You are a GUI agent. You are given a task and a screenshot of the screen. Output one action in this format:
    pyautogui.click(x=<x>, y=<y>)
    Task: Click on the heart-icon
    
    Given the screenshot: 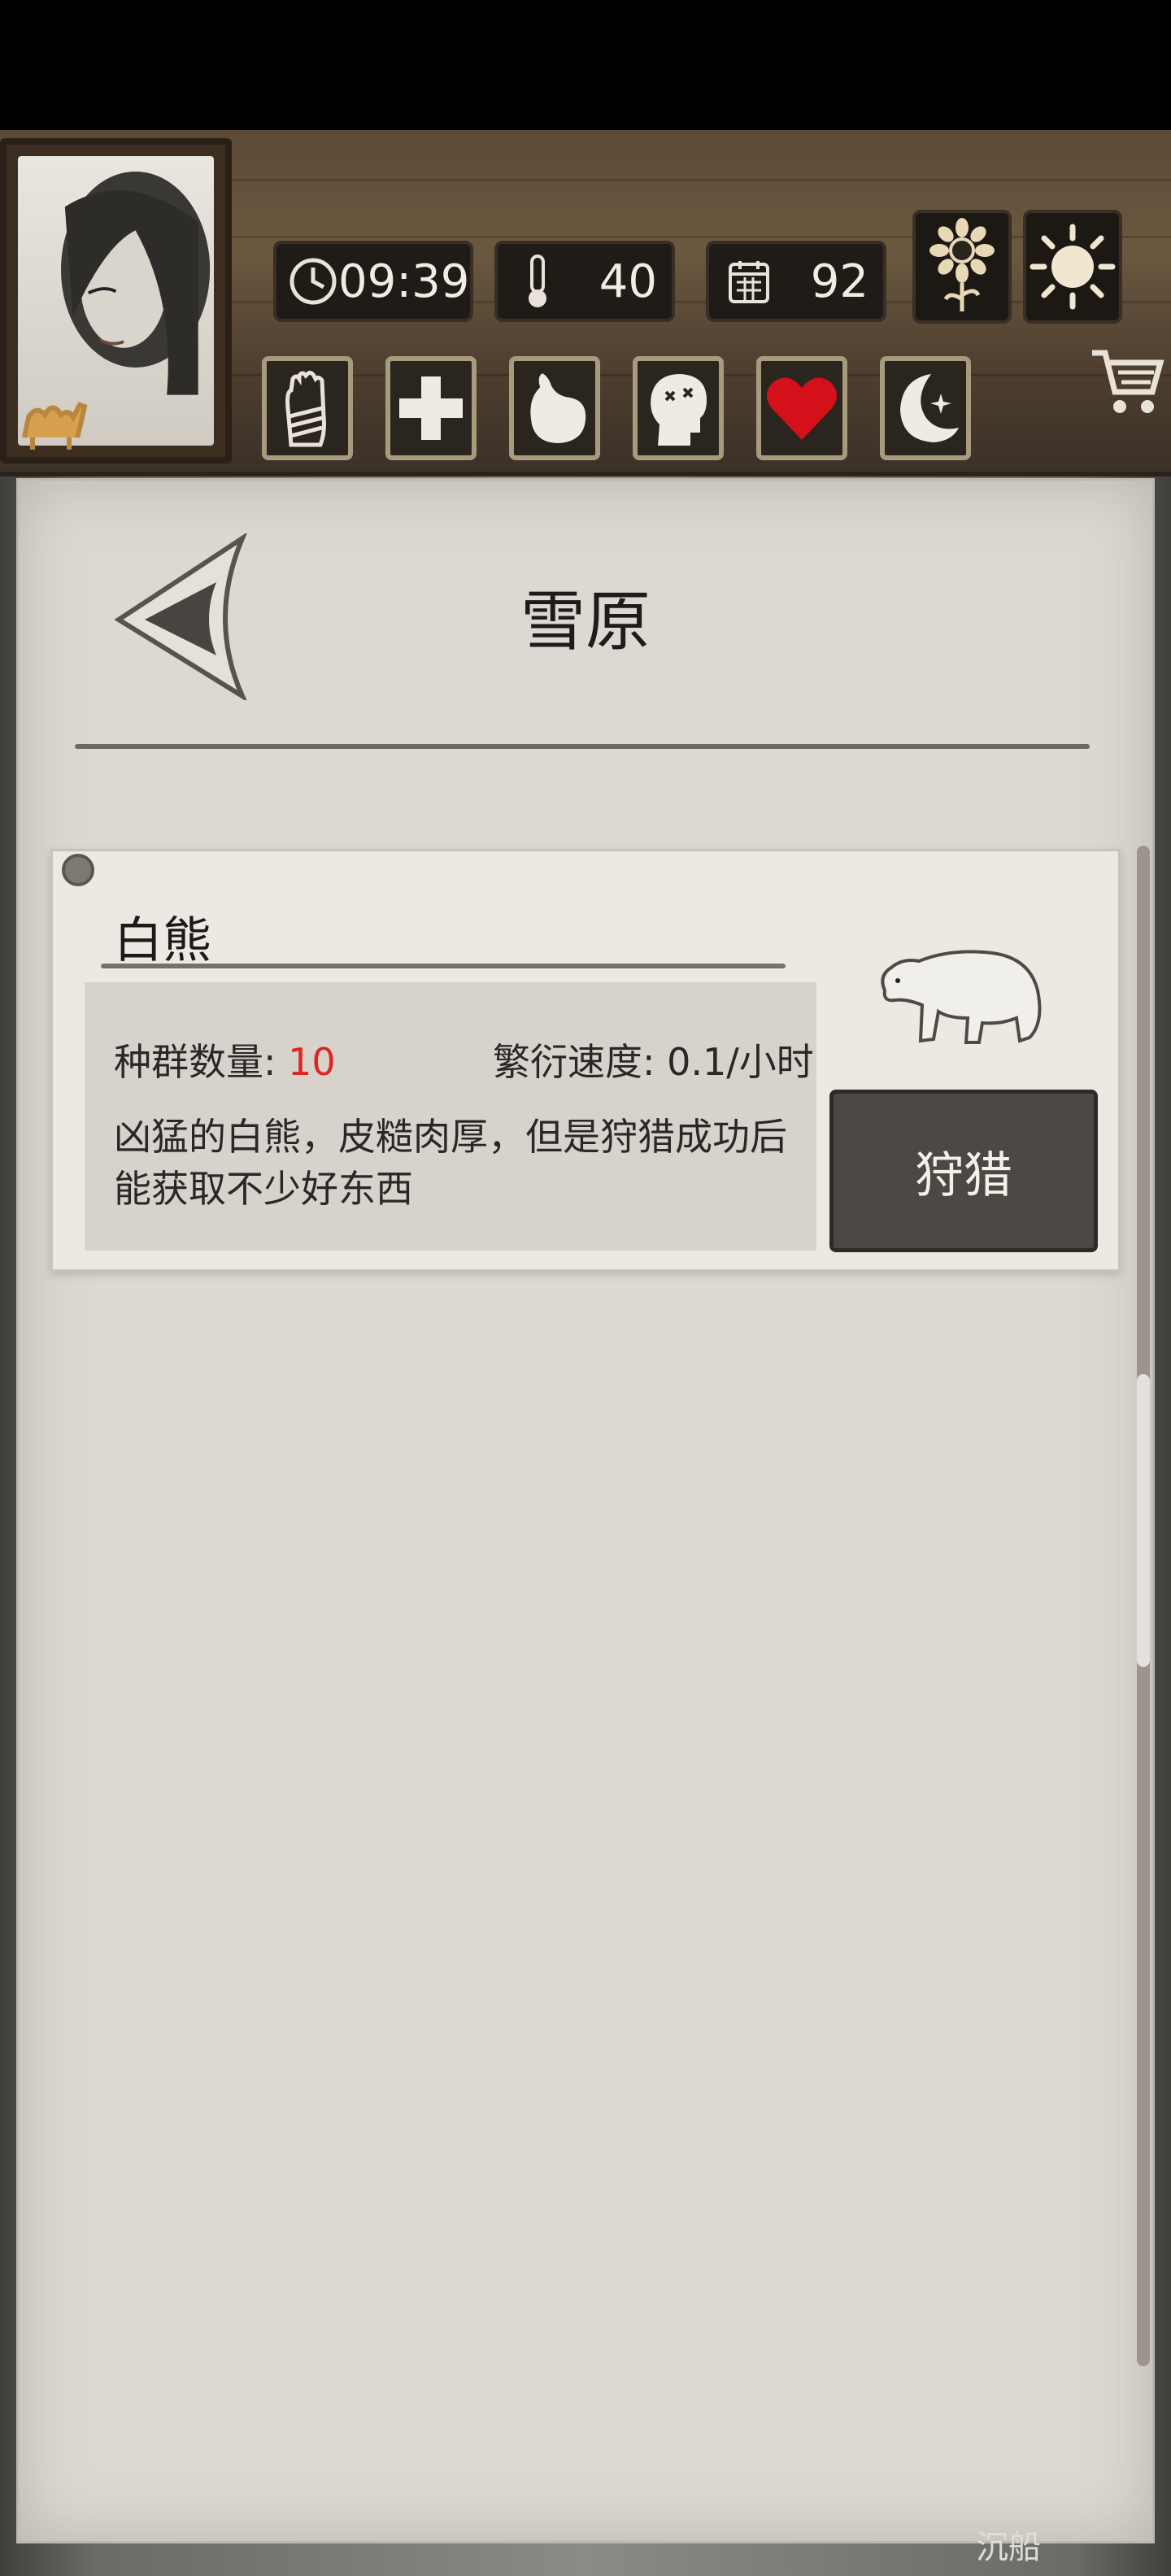 What is the action you would take?
    pyautogui.click(x=802, y=409)
    